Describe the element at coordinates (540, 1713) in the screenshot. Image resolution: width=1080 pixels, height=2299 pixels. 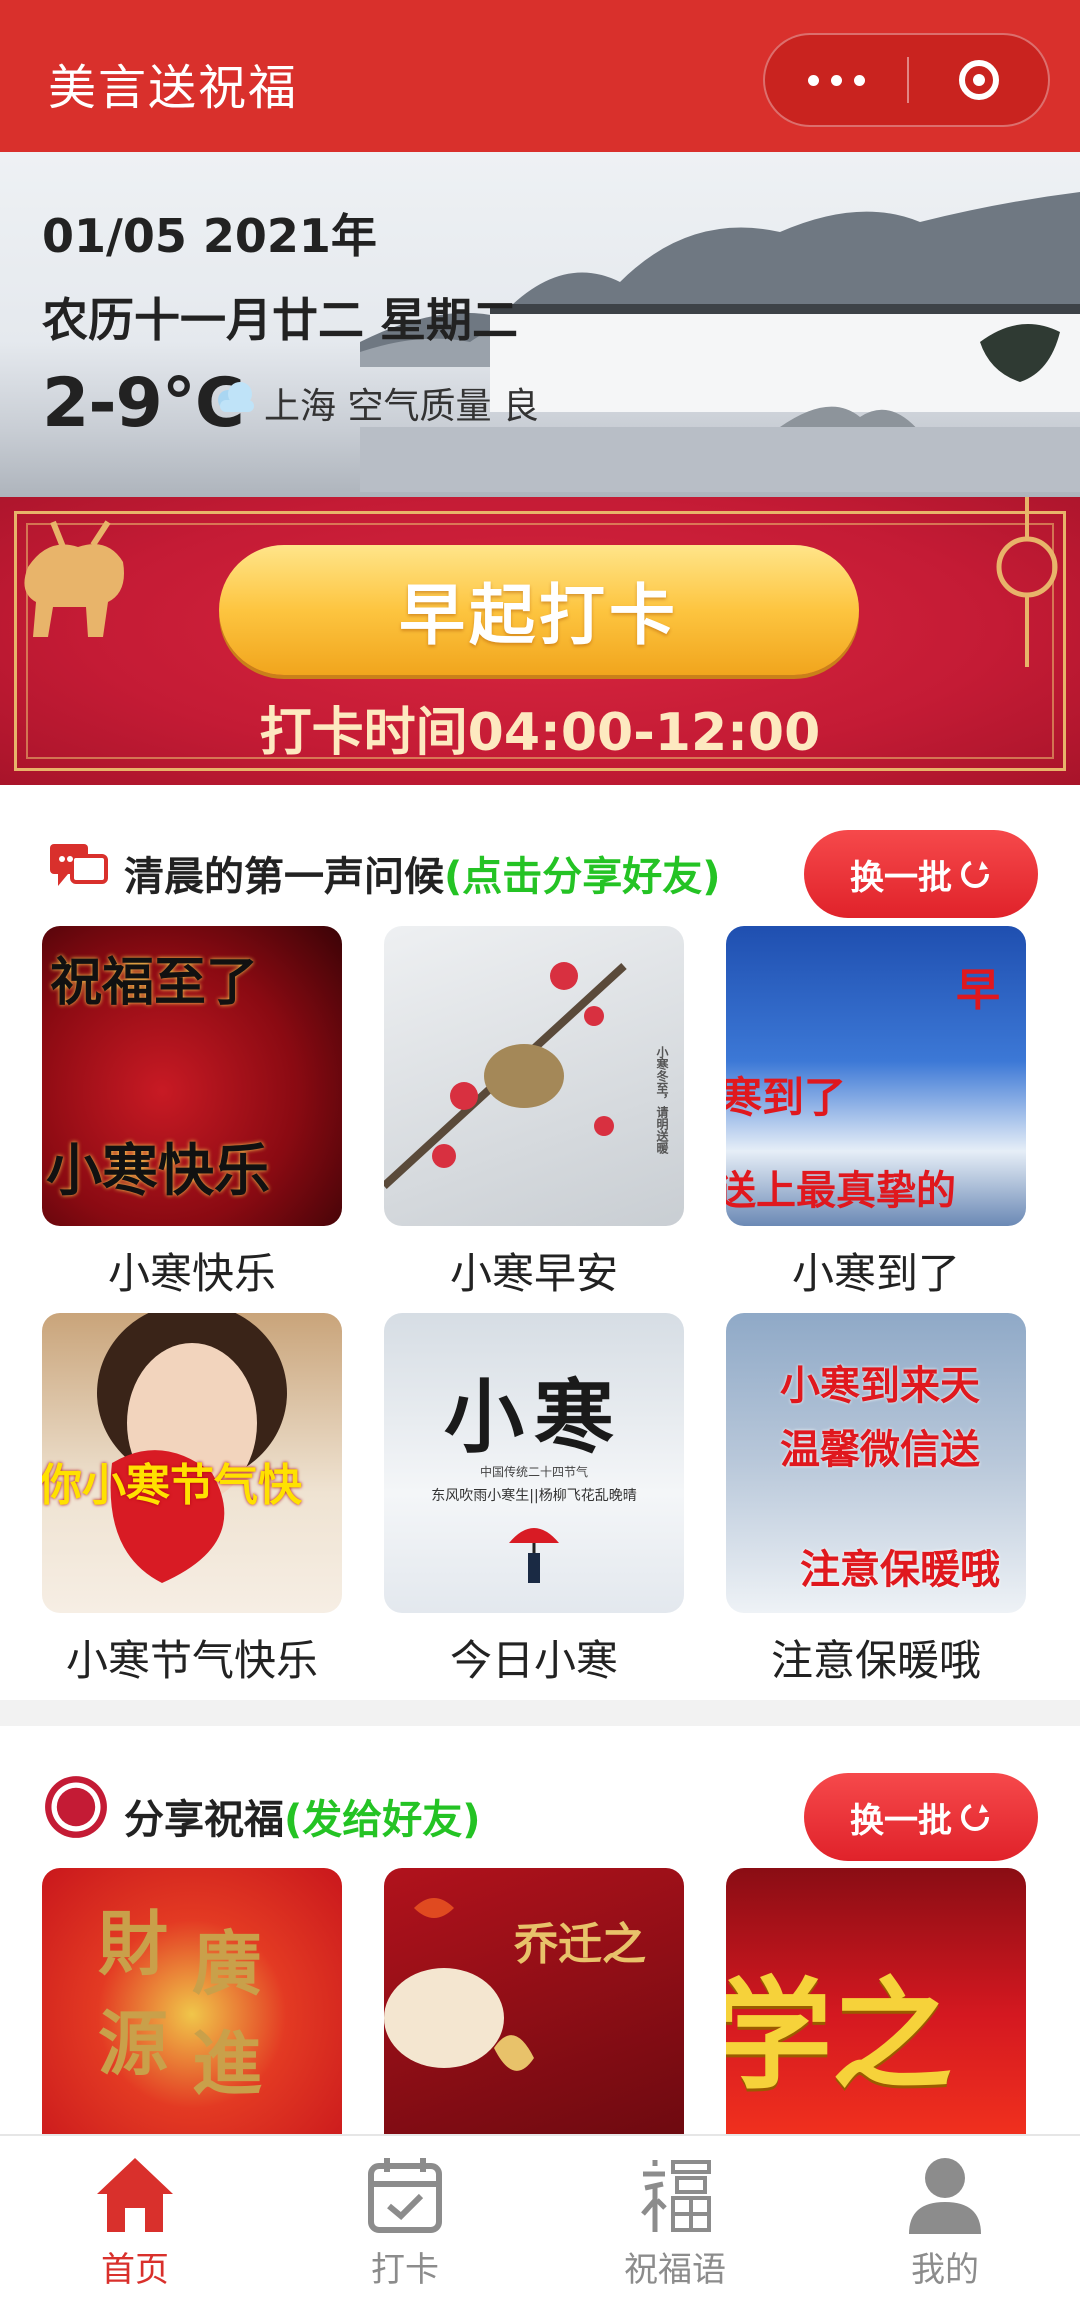
I see `section-divider` at that location.